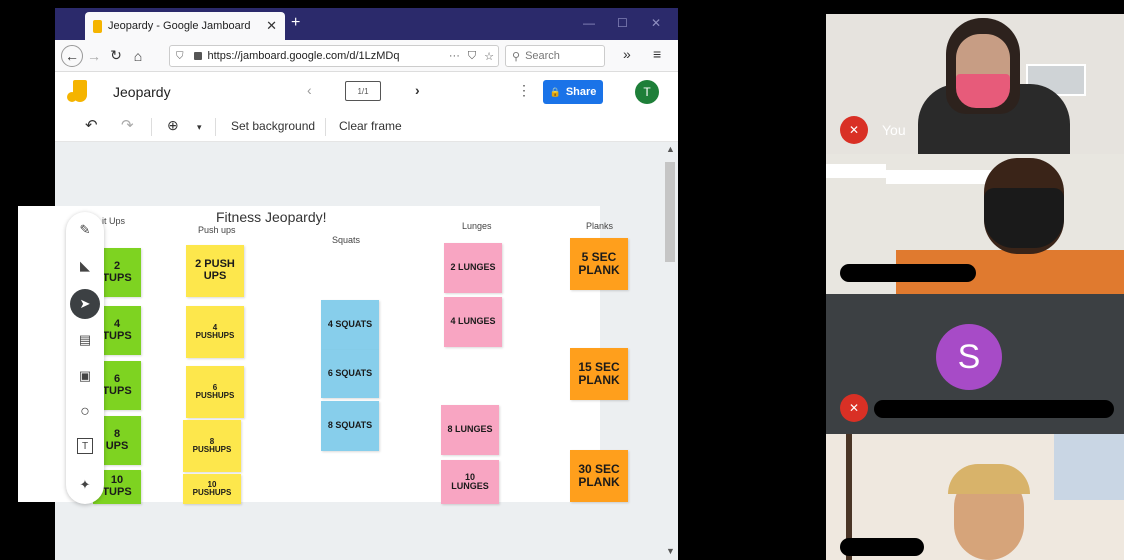 This screenshot has width=1124, height=560. I want to click on menu-icon: ≡, so click(657, 54).